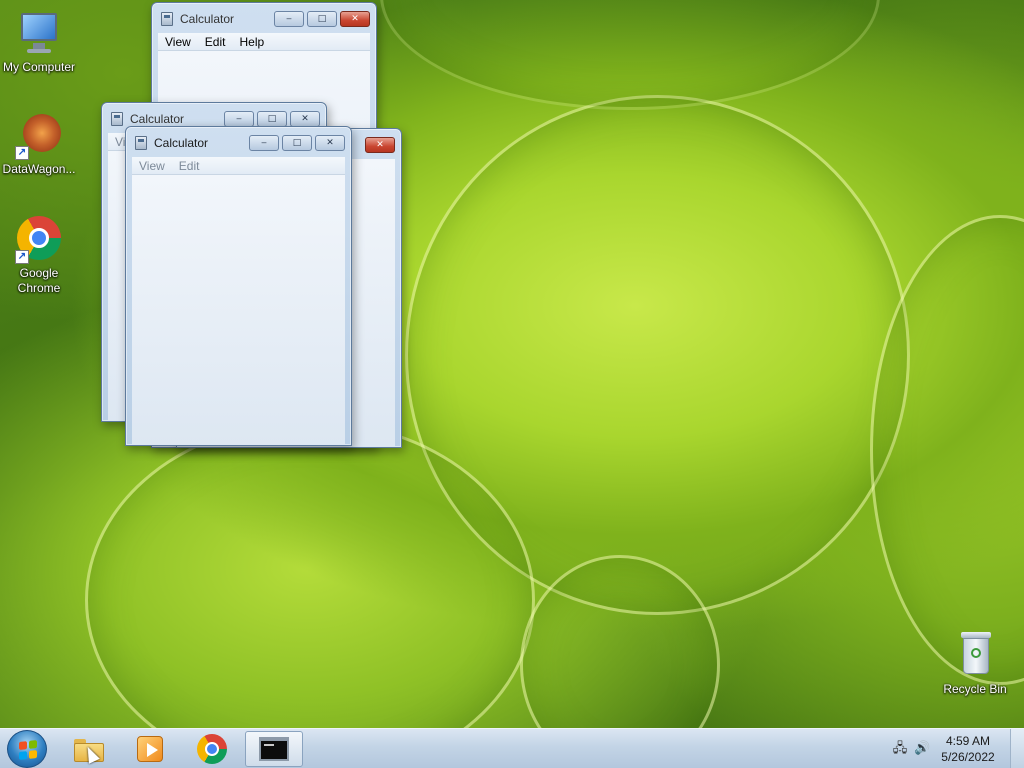  What do you see at coordinates (39, 288) in the screenshot?
I see `desktop-icon-label-line2: Chrome` at bounding box center [39, 288].